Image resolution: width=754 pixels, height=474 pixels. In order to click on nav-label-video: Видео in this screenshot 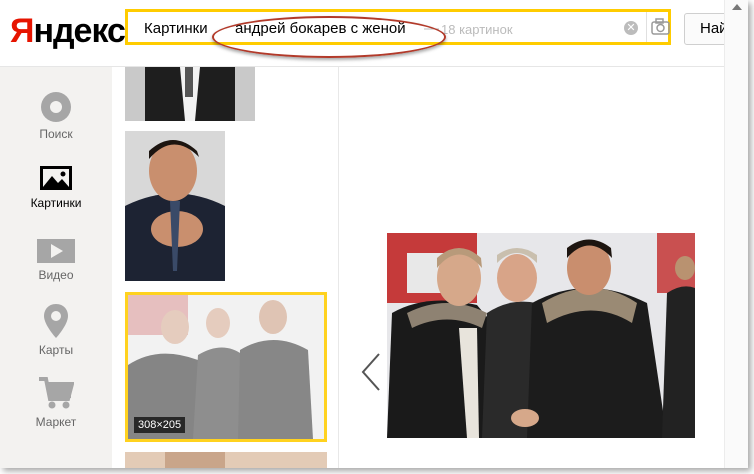, I will do `click(56, 275)`.